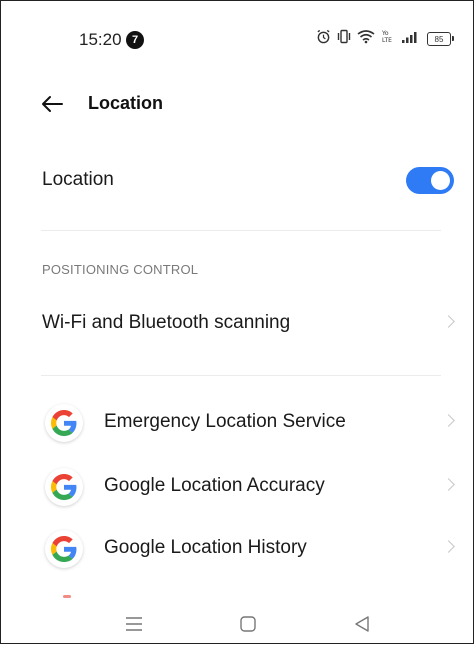 This screenshot has height=646, width=476. What do you see at coordinates (440, 180) in the screenshot?
I see `toggle-knob` at bounding box center [440, 180].